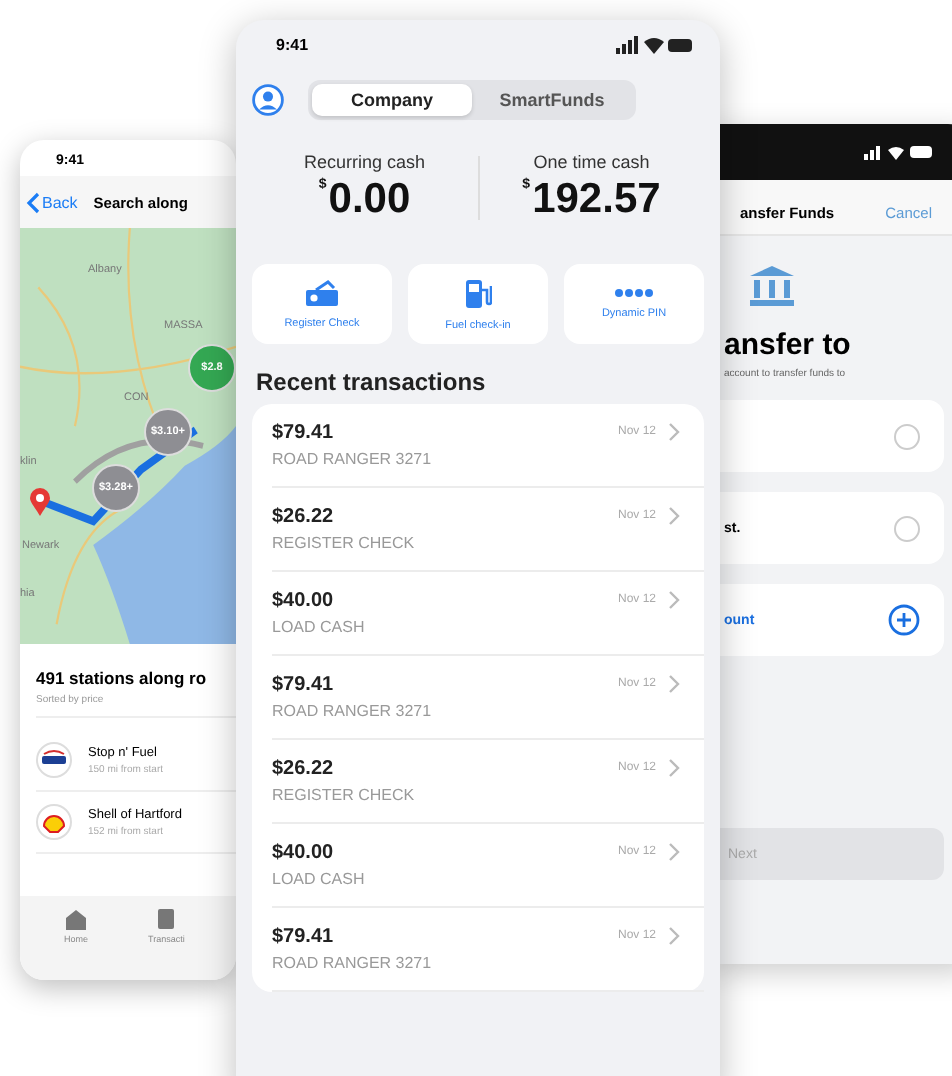 The height and width of the screenshot is (1076, 952). Describe the element at coordinates (772, 286) in the screenshot. I see `bank-icon` at that location.